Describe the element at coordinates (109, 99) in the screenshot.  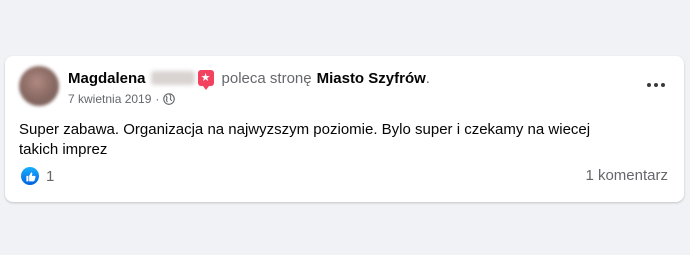
I see `post-date: 7 kwietnia 2019` at that location.